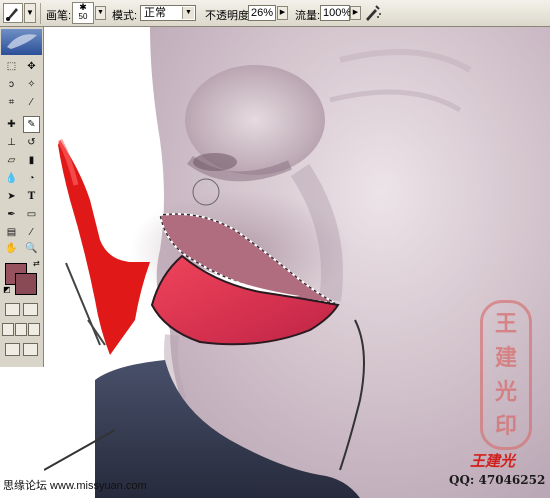 This screenshot has height=498, width=550. I want to click on hand-icon: ✋, so click(11, 248).